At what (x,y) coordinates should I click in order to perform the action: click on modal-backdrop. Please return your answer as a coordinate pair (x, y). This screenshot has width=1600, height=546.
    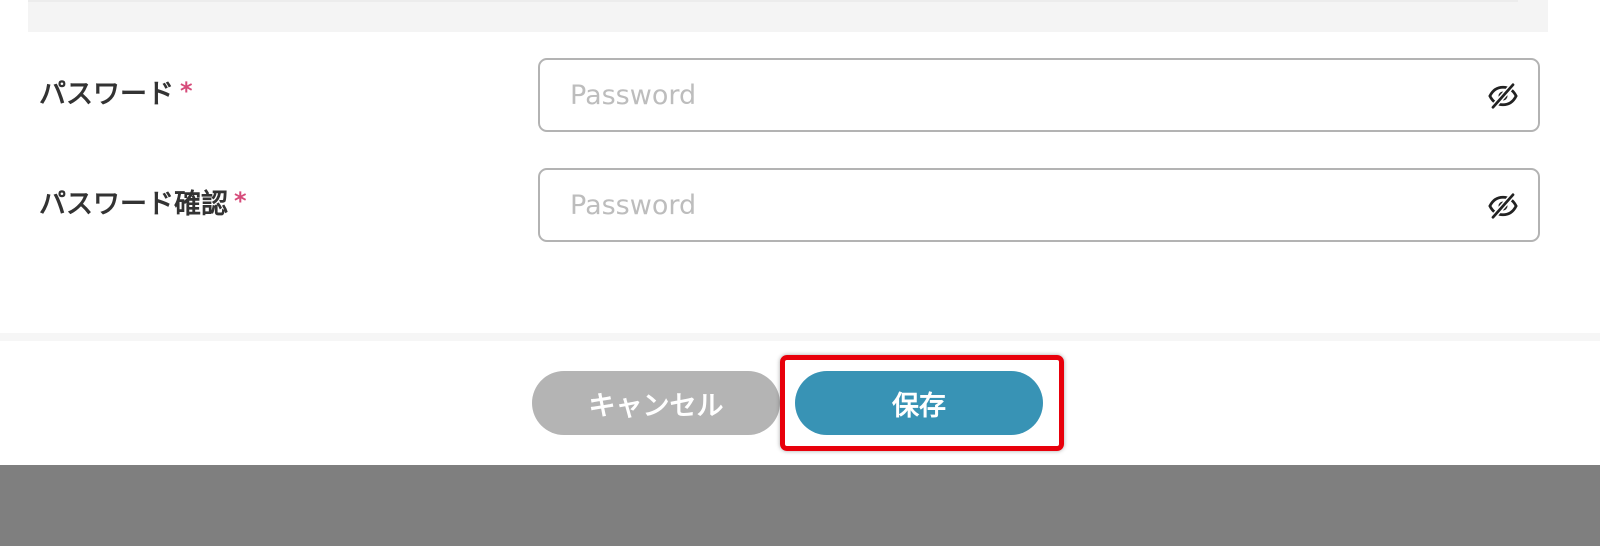
    Looking at the image, I should click on (800, 505).